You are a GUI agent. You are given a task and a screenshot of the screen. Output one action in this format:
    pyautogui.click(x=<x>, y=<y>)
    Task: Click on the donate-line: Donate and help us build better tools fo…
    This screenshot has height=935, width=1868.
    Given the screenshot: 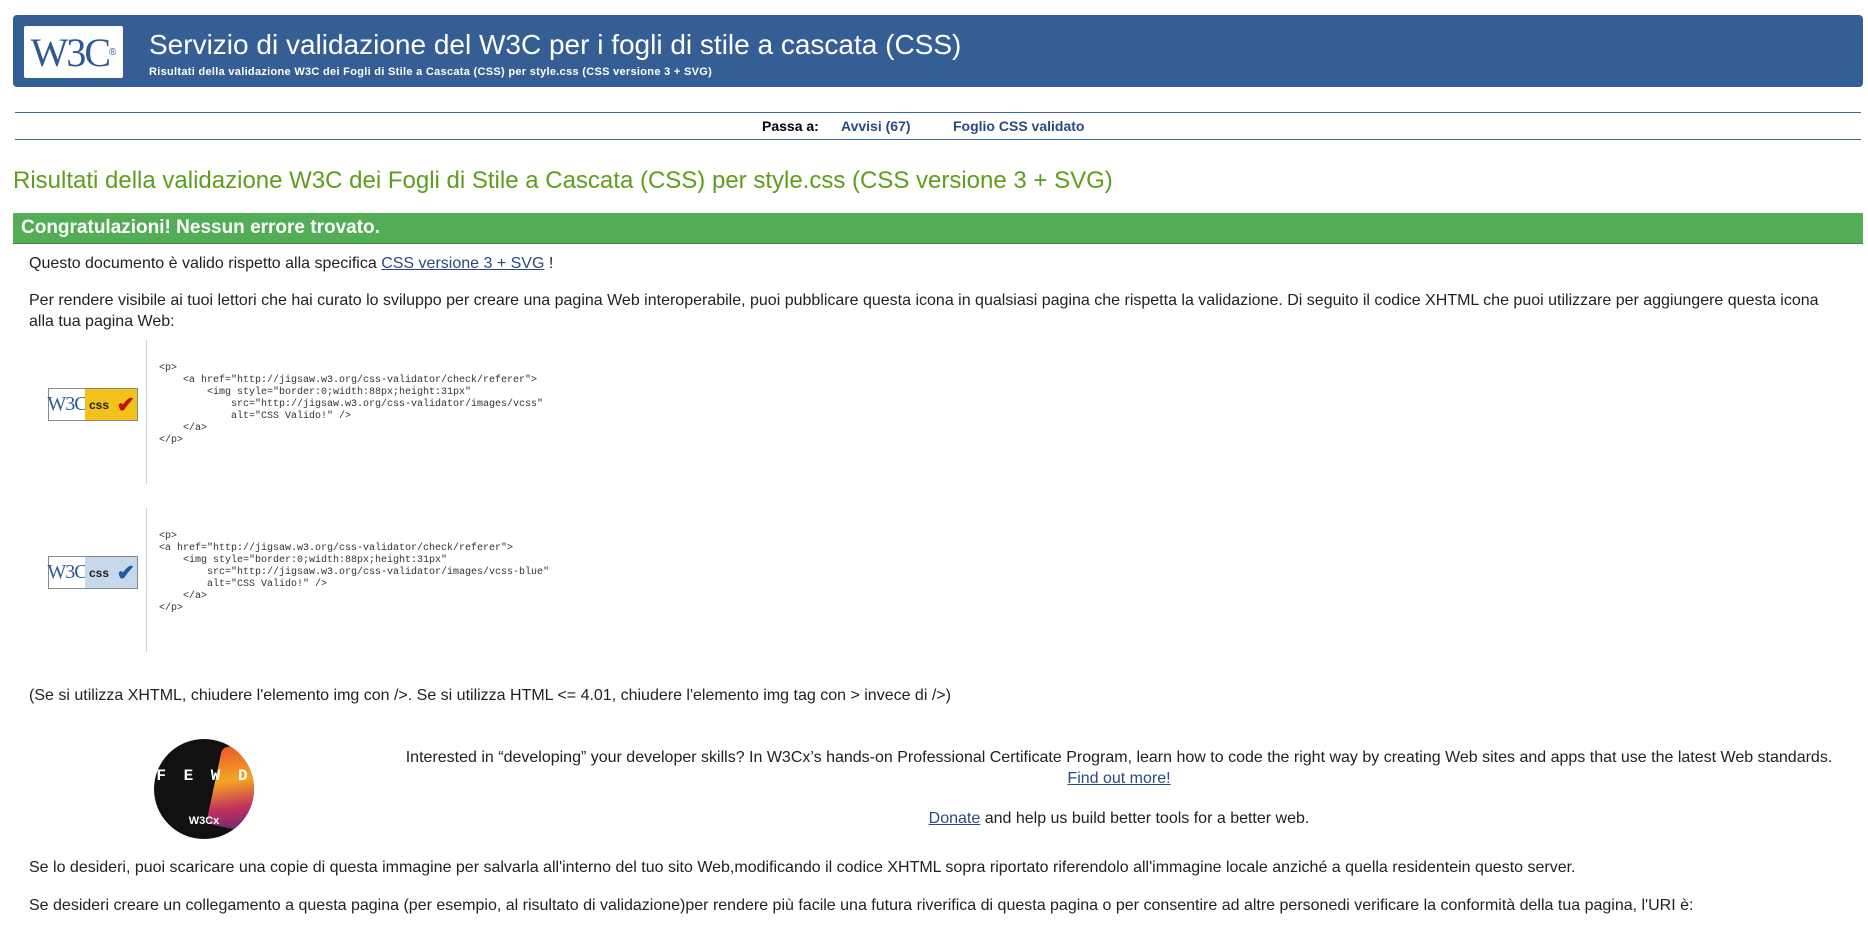 What is the action you would take?
    pyautogui.click(x=1119, y=819)
    